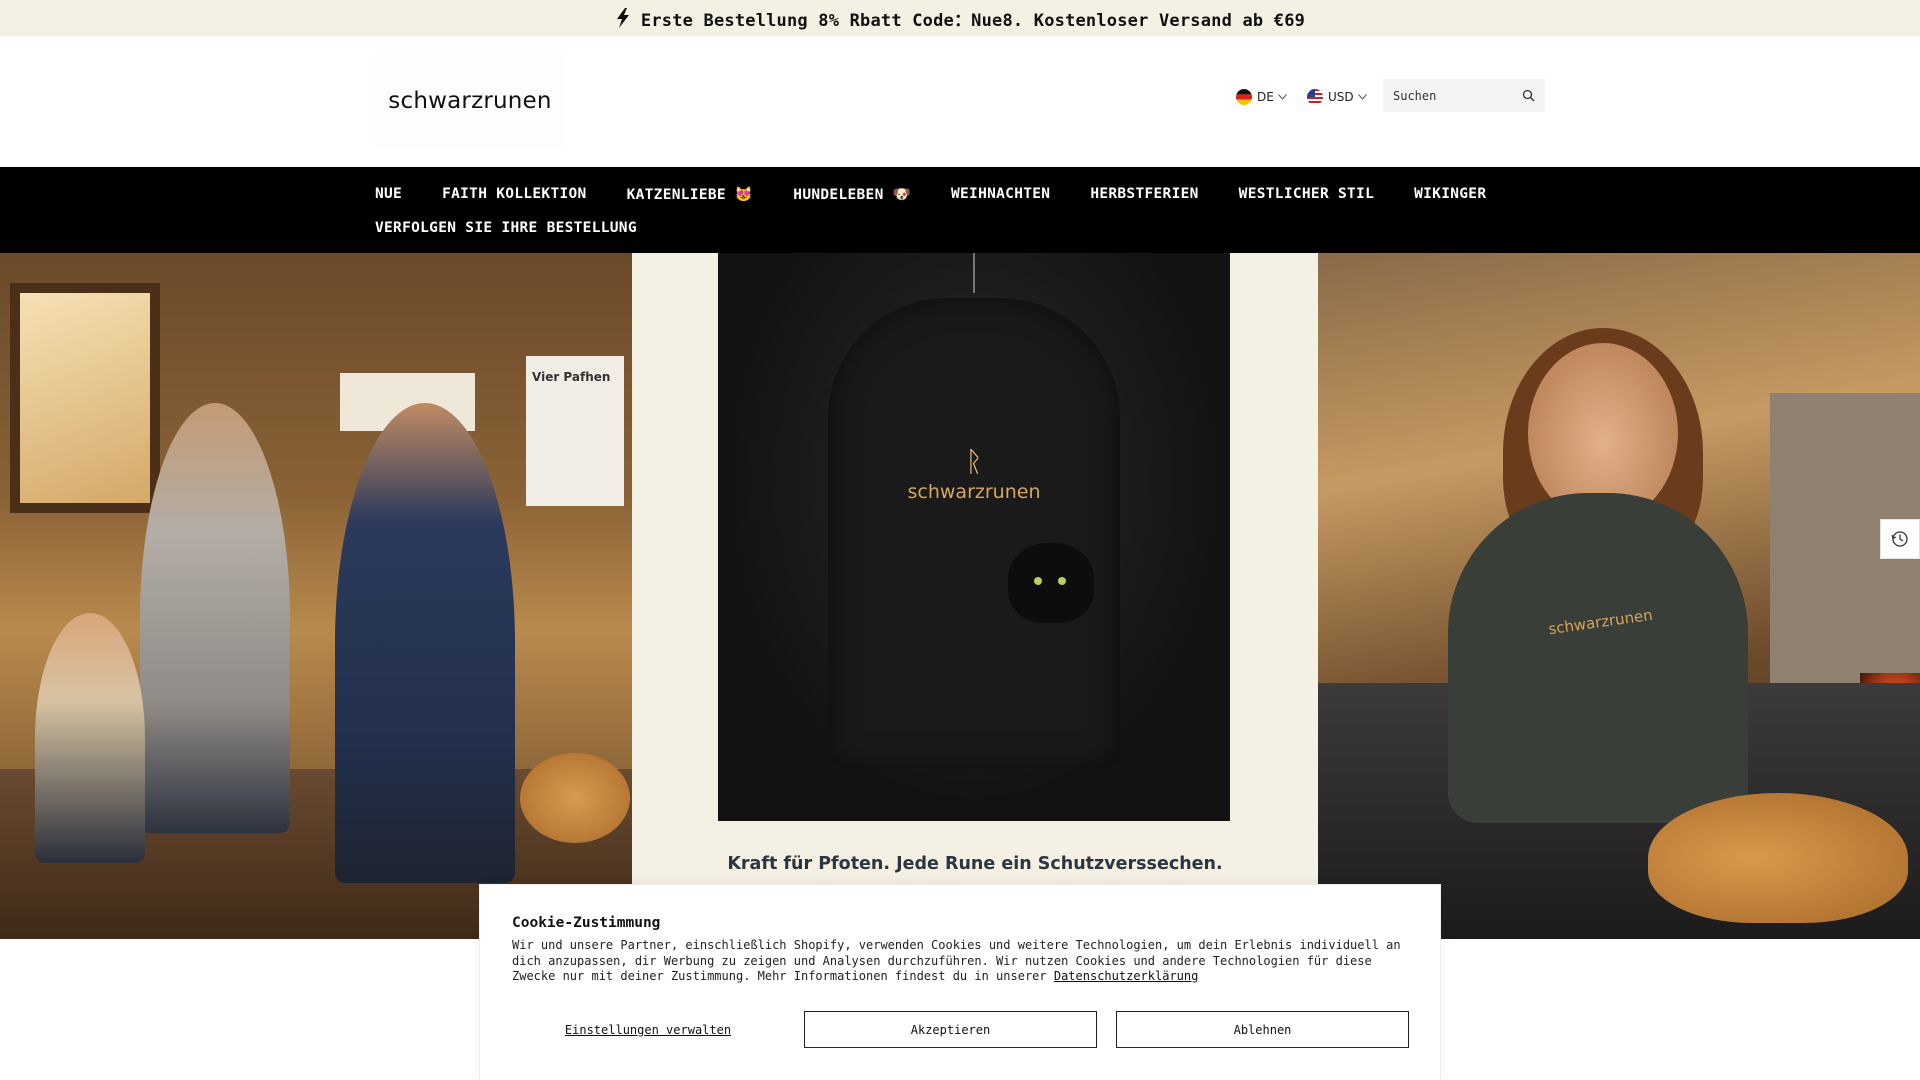 The image size is (1920, 1080). I want to click on currency-selector: USD, so click(1337, 97).